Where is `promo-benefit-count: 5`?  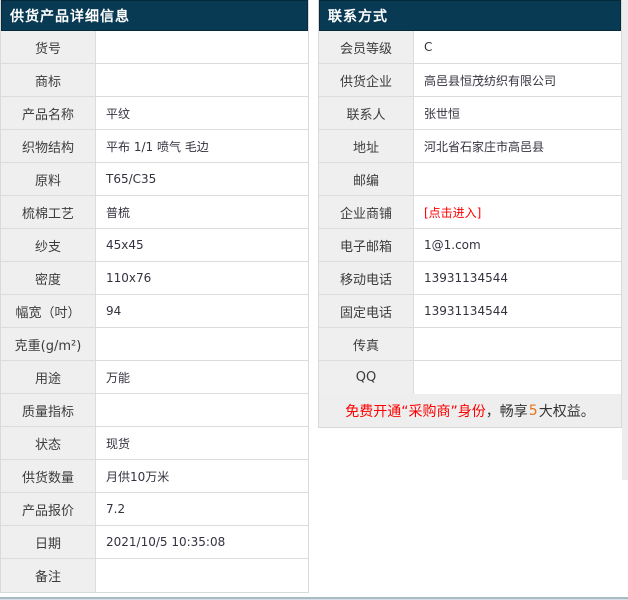
promo-benefit-count: 5 is located at coordinates (533, 410).